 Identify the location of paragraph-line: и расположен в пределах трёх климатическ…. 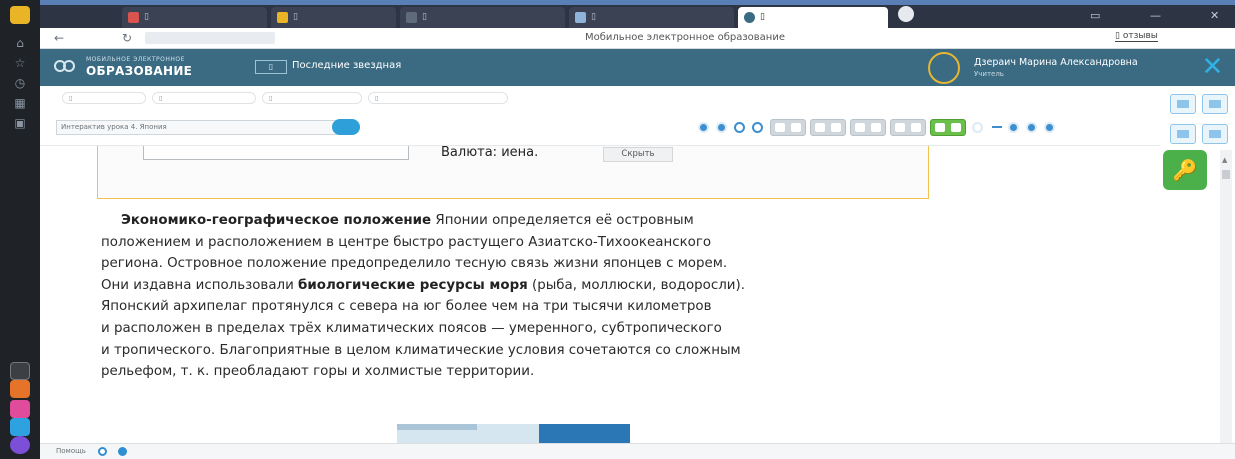
(411, 328).